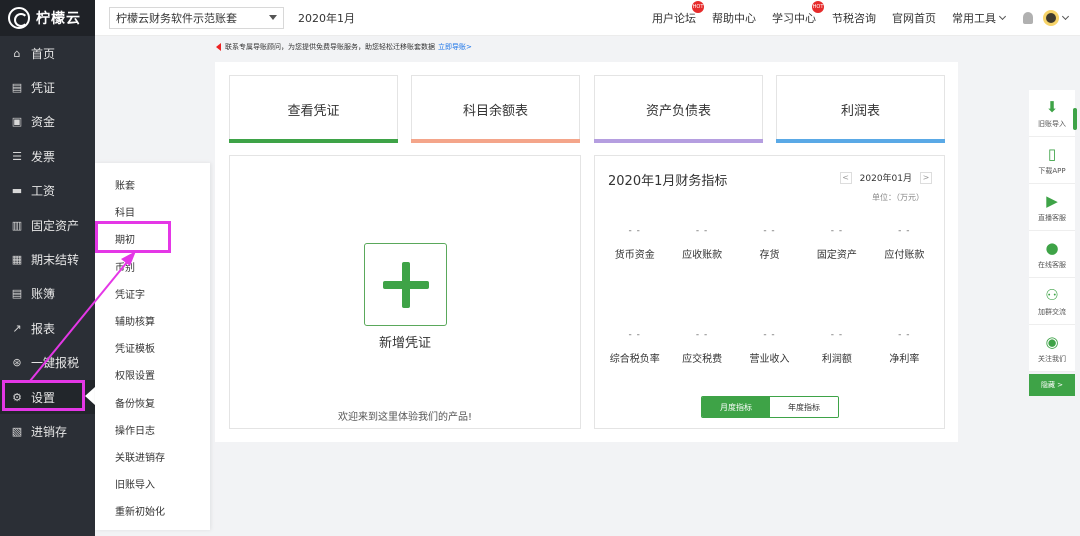  I want to click on quick-card-label: 查看凭证, so click(313, 111).